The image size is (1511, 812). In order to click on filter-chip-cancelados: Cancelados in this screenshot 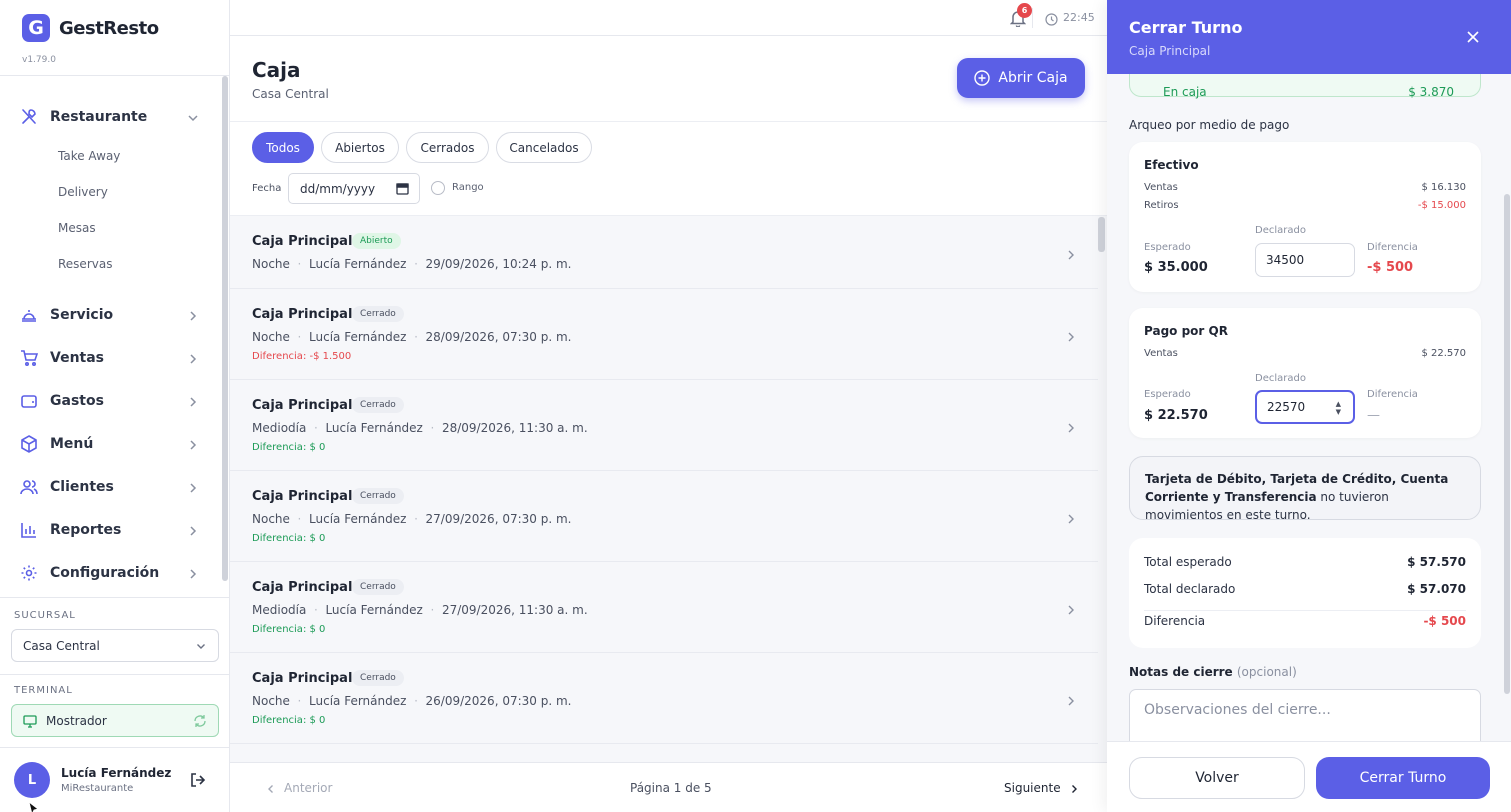, I will do `click(544, 147)`.